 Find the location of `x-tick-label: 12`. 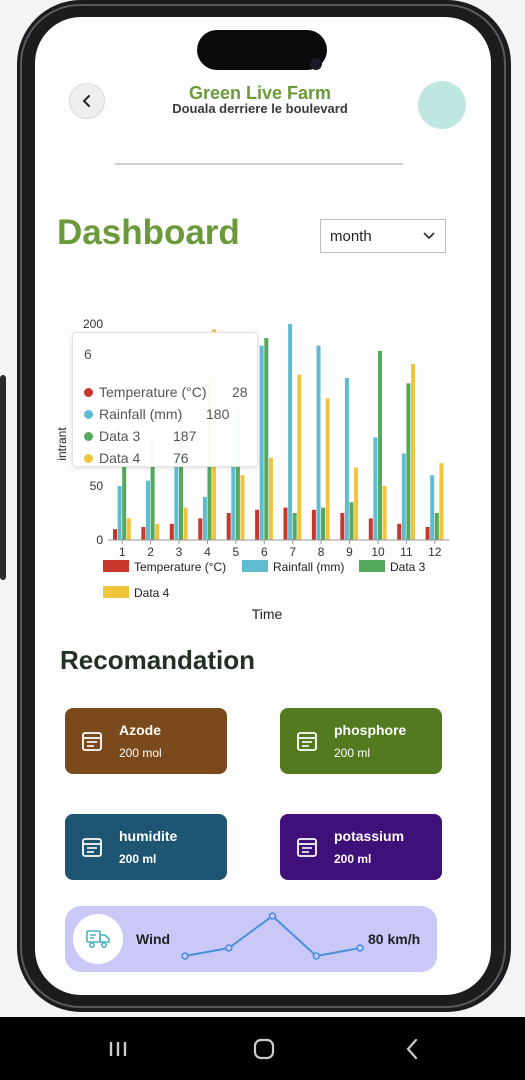

x-tick-label: 12 is located at coordinates (435, 552).